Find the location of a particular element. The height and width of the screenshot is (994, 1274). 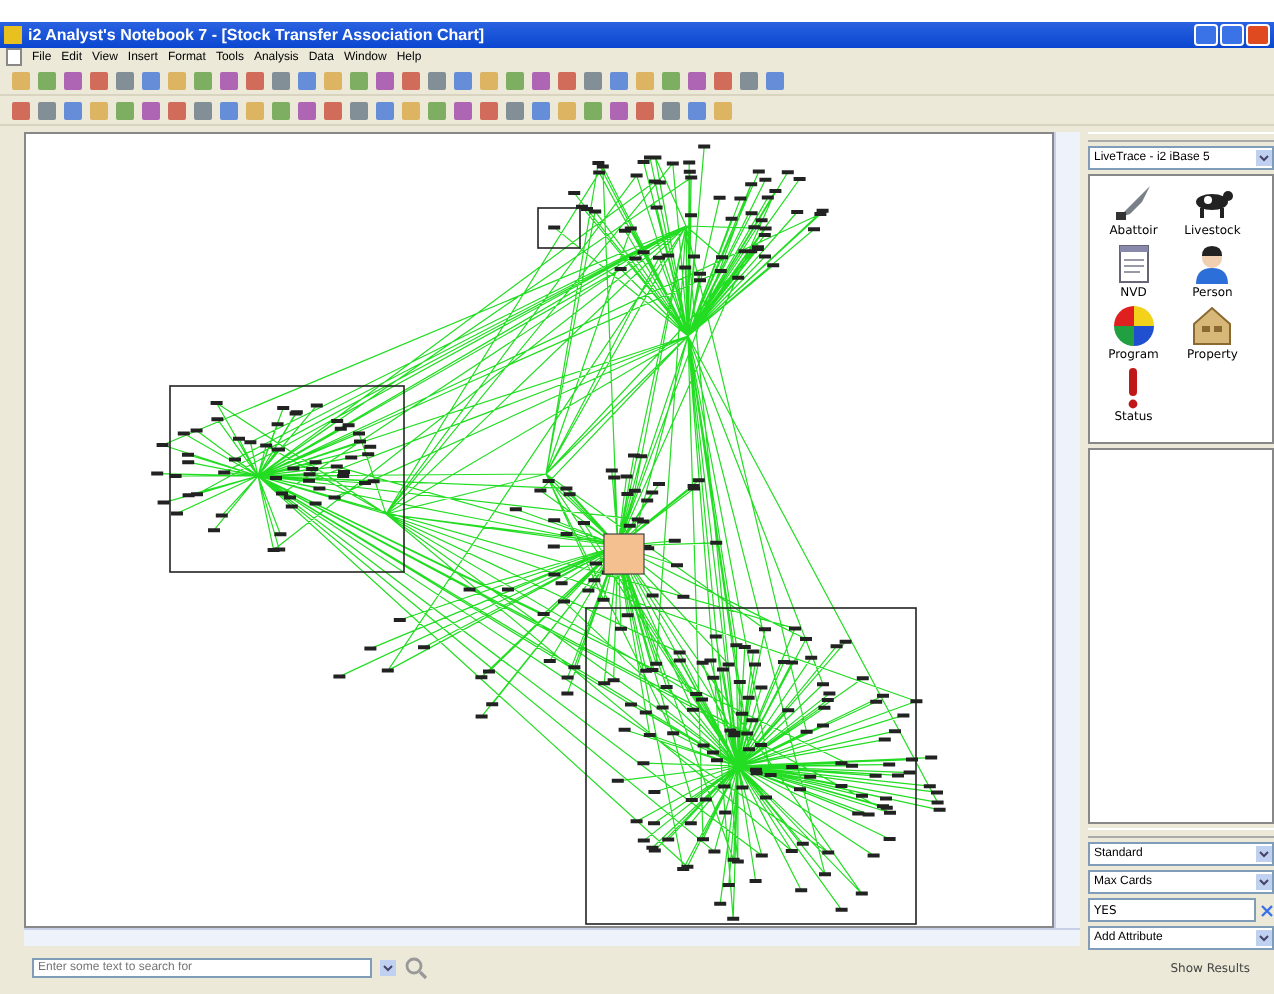

document-icon is located at coordinates (14, 57).